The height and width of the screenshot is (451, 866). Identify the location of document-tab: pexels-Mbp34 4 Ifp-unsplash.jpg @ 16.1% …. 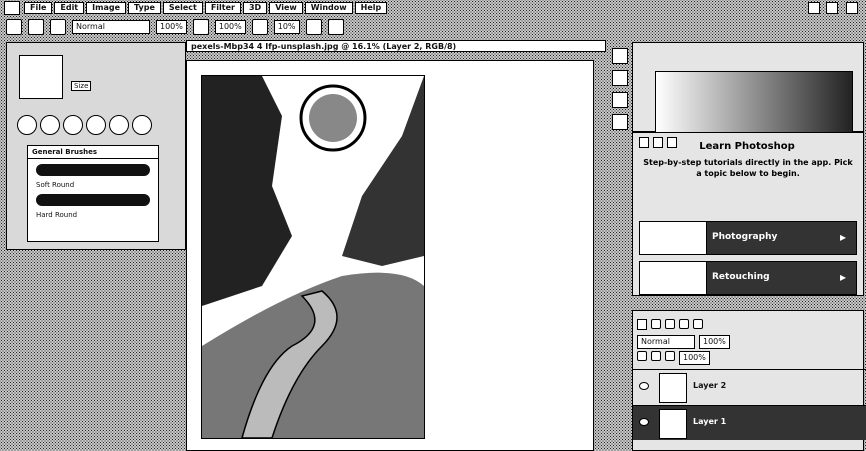
(396, 46).